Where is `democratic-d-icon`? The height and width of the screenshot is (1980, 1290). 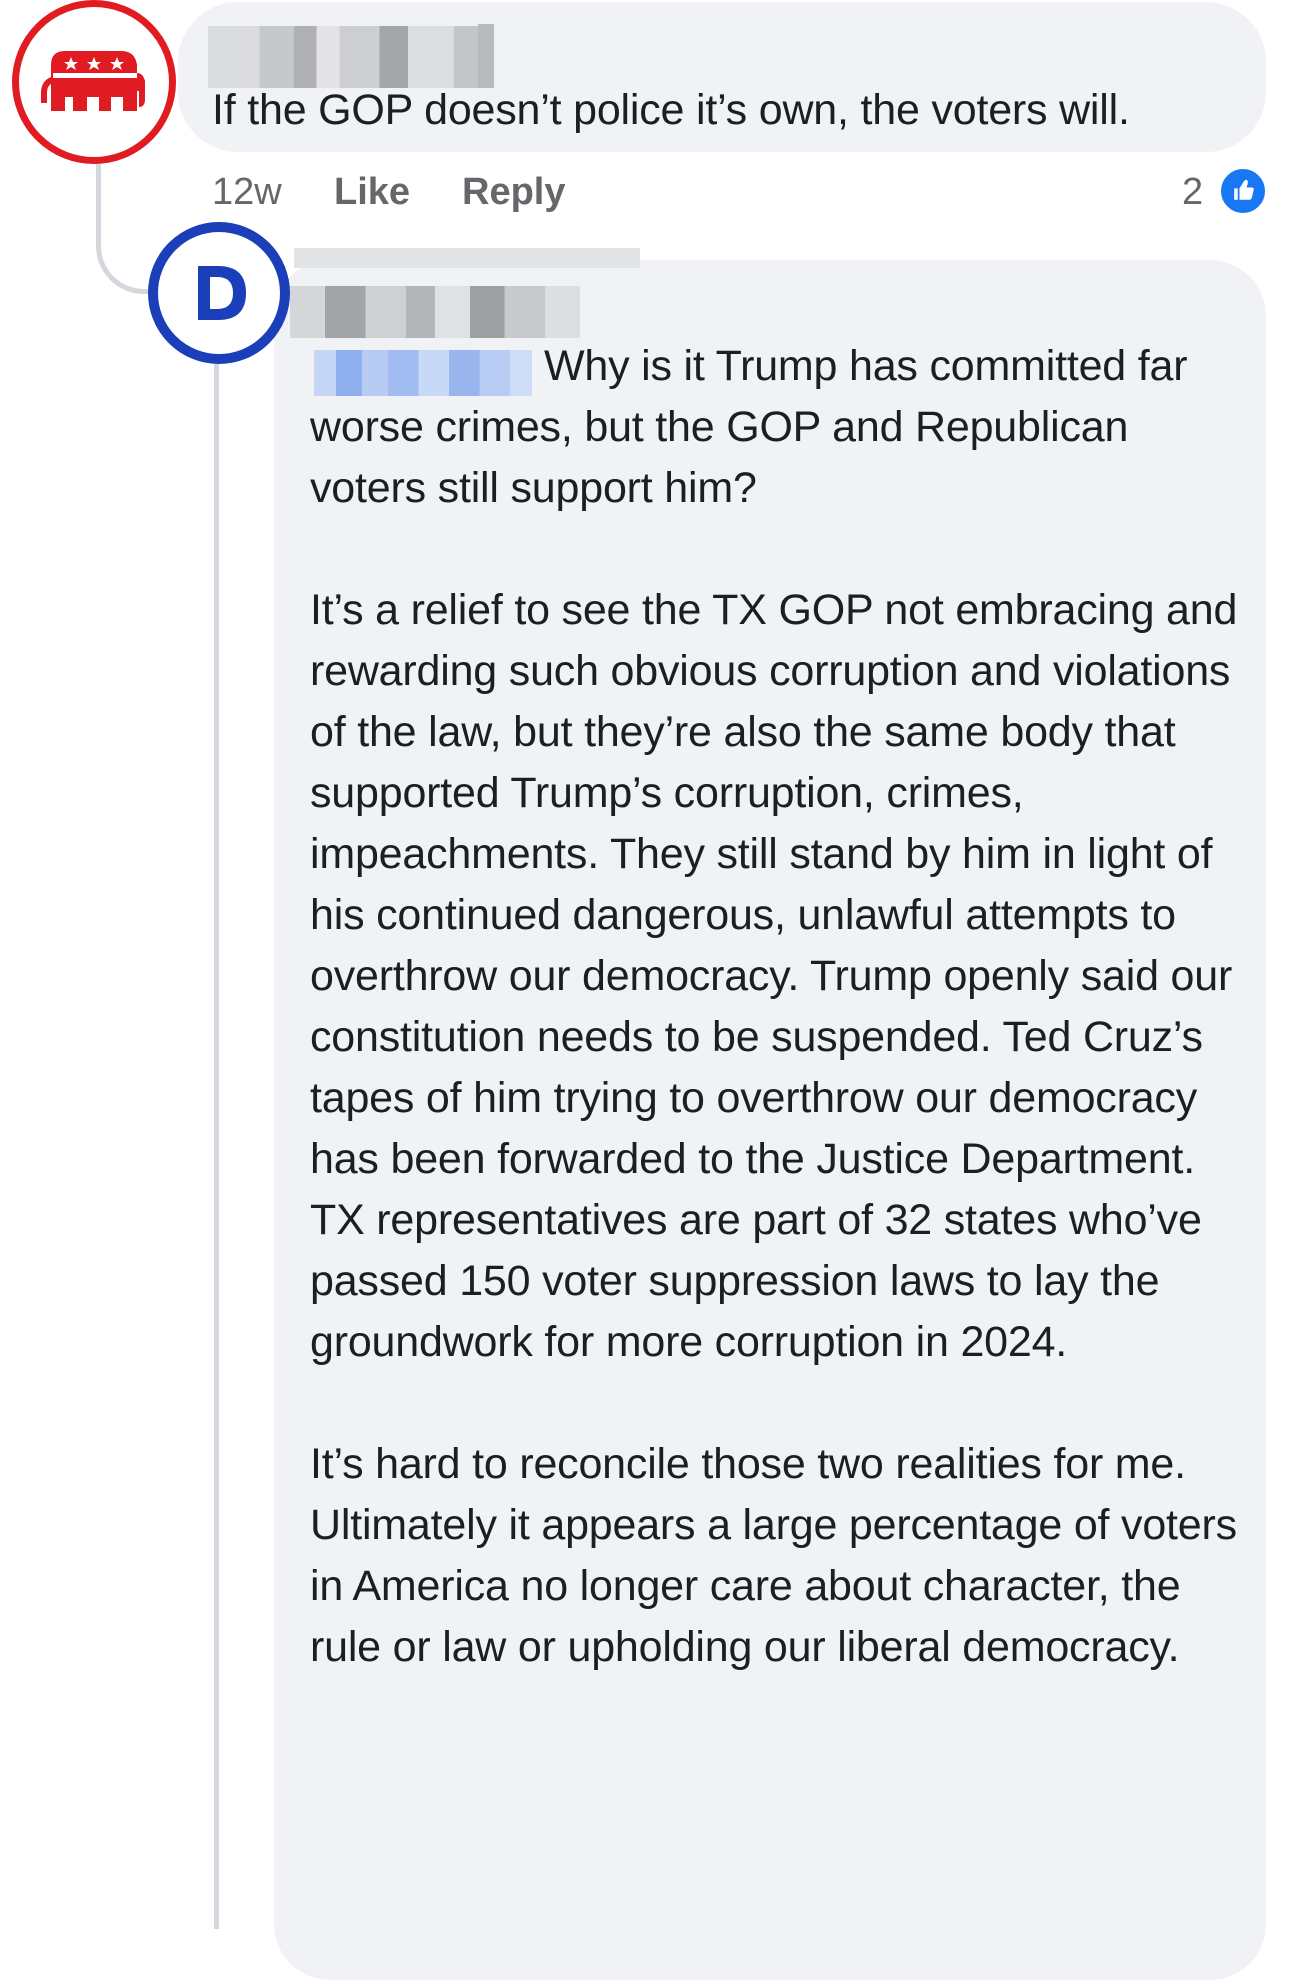 democratic-d-icon is located at coordinates (222, 293).